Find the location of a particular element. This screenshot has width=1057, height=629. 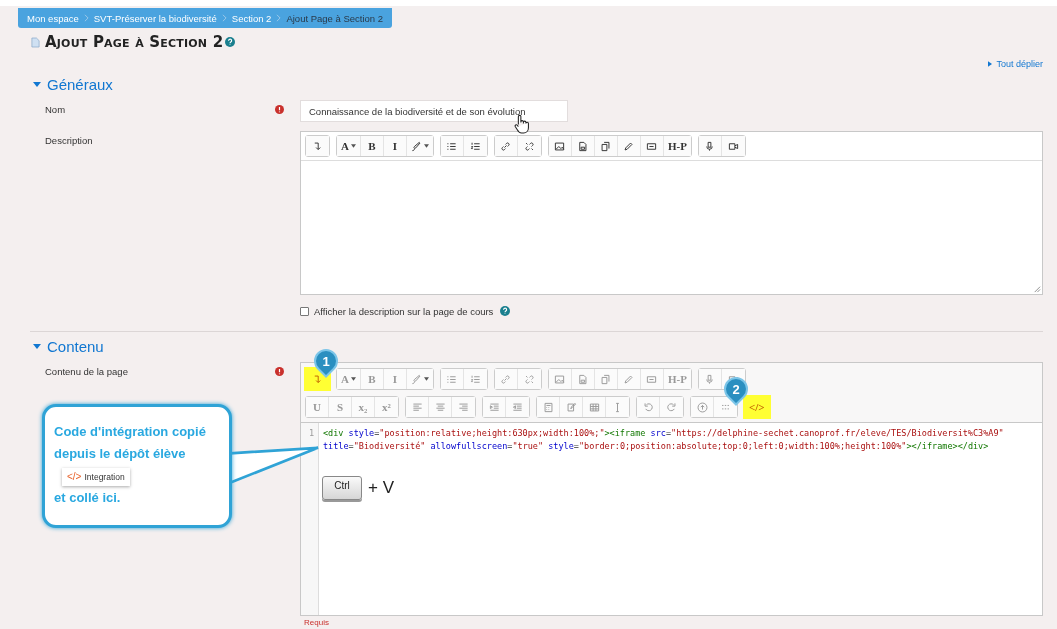

expand-all-link: Tout déplier is located at coordinates (1015, 64).